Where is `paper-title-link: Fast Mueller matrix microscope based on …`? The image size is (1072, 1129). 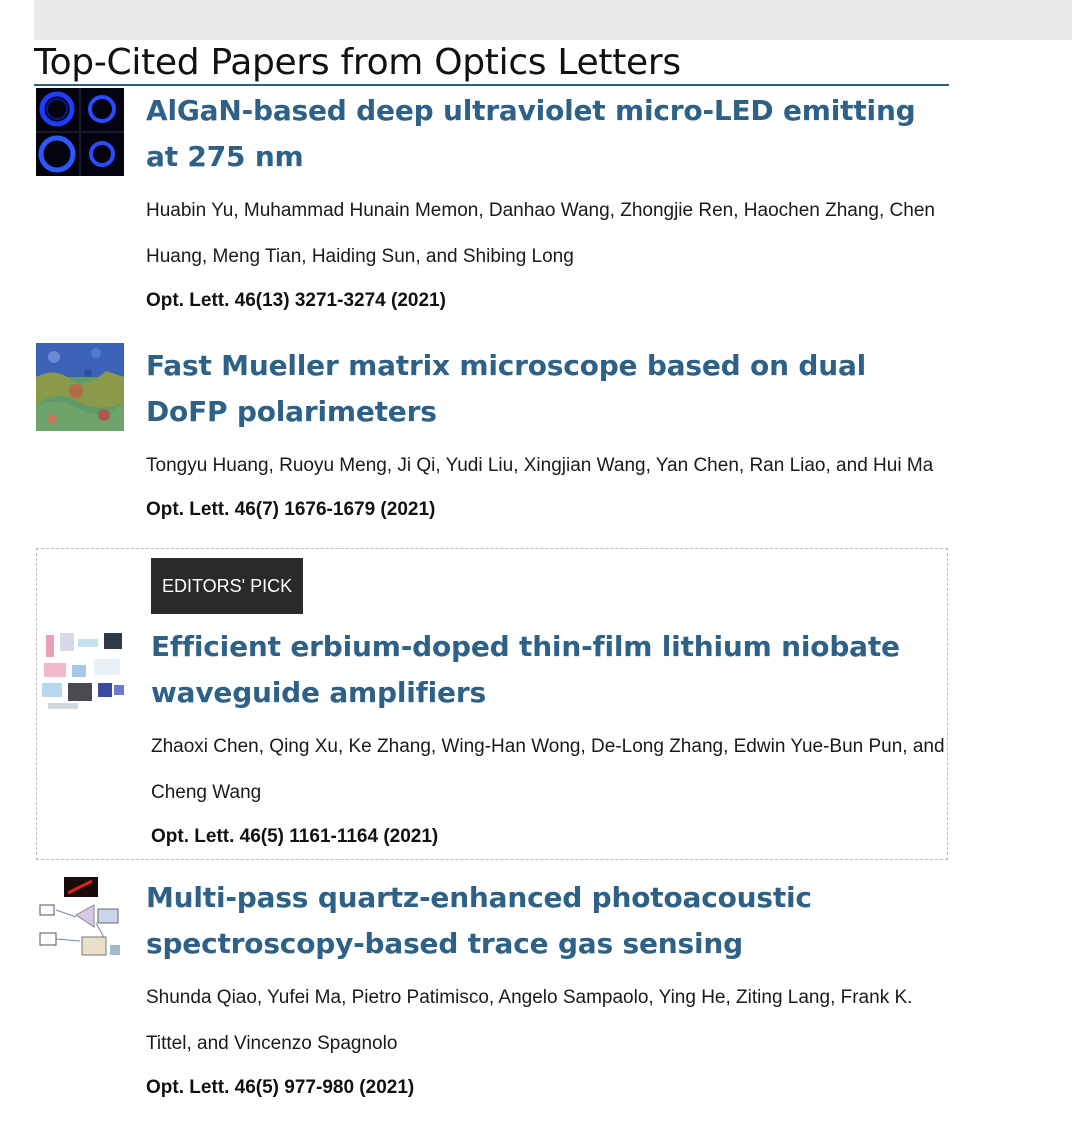 paper-title-link: Fast Mueller matrix microscope based on … is located at coordinates (546, 389).